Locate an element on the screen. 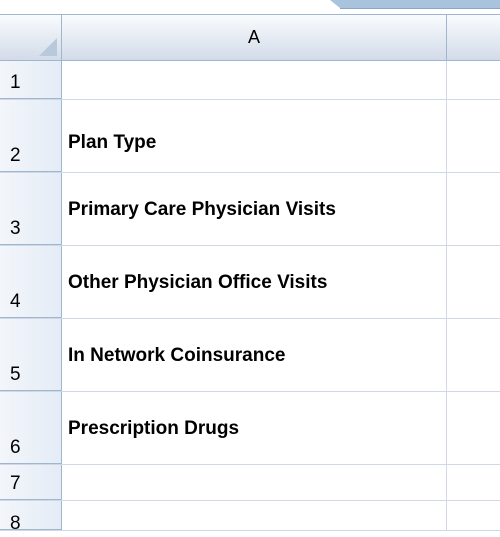 The height and width of the screenshot is (537, 500). row-header: 5 is located at coordinates (31, 355).